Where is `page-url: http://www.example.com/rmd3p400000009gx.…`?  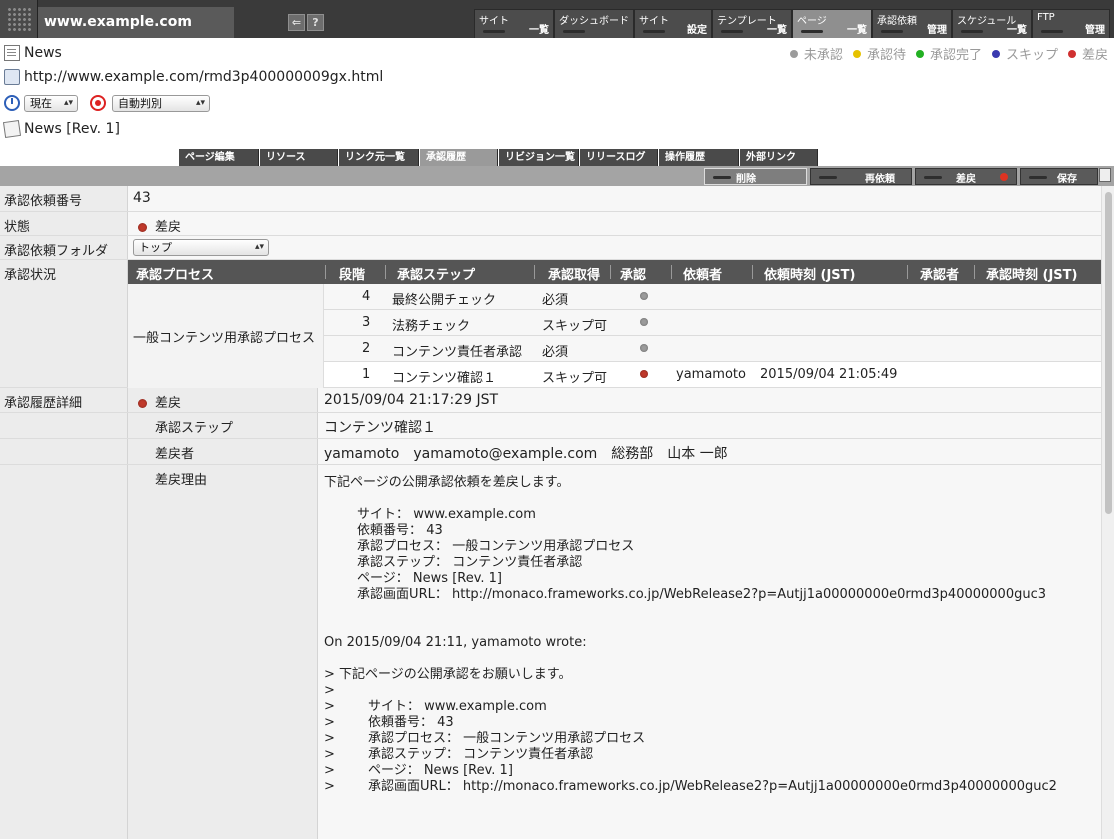 page-url: http://www.example.com/rmd3p400000009gx.… is located at coordinates (203, 77).